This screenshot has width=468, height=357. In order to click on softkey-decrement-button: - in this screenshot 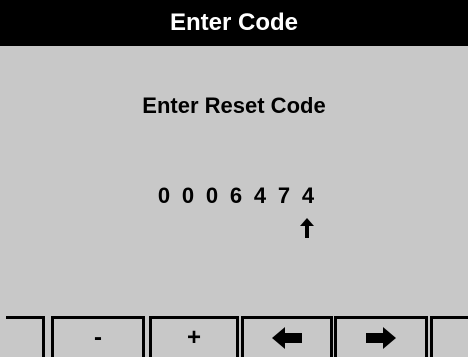, I will do `click(98, 336)`.